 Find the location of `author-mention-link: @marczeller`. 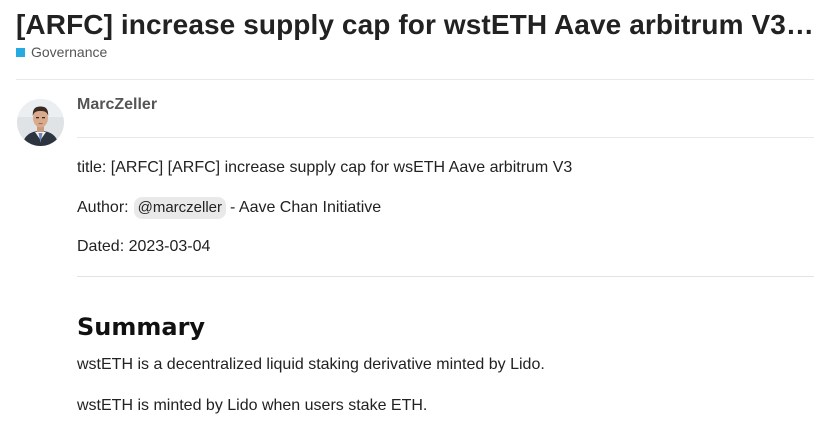

author-mention-link: @marczeller is located at coordinates (179, 208).